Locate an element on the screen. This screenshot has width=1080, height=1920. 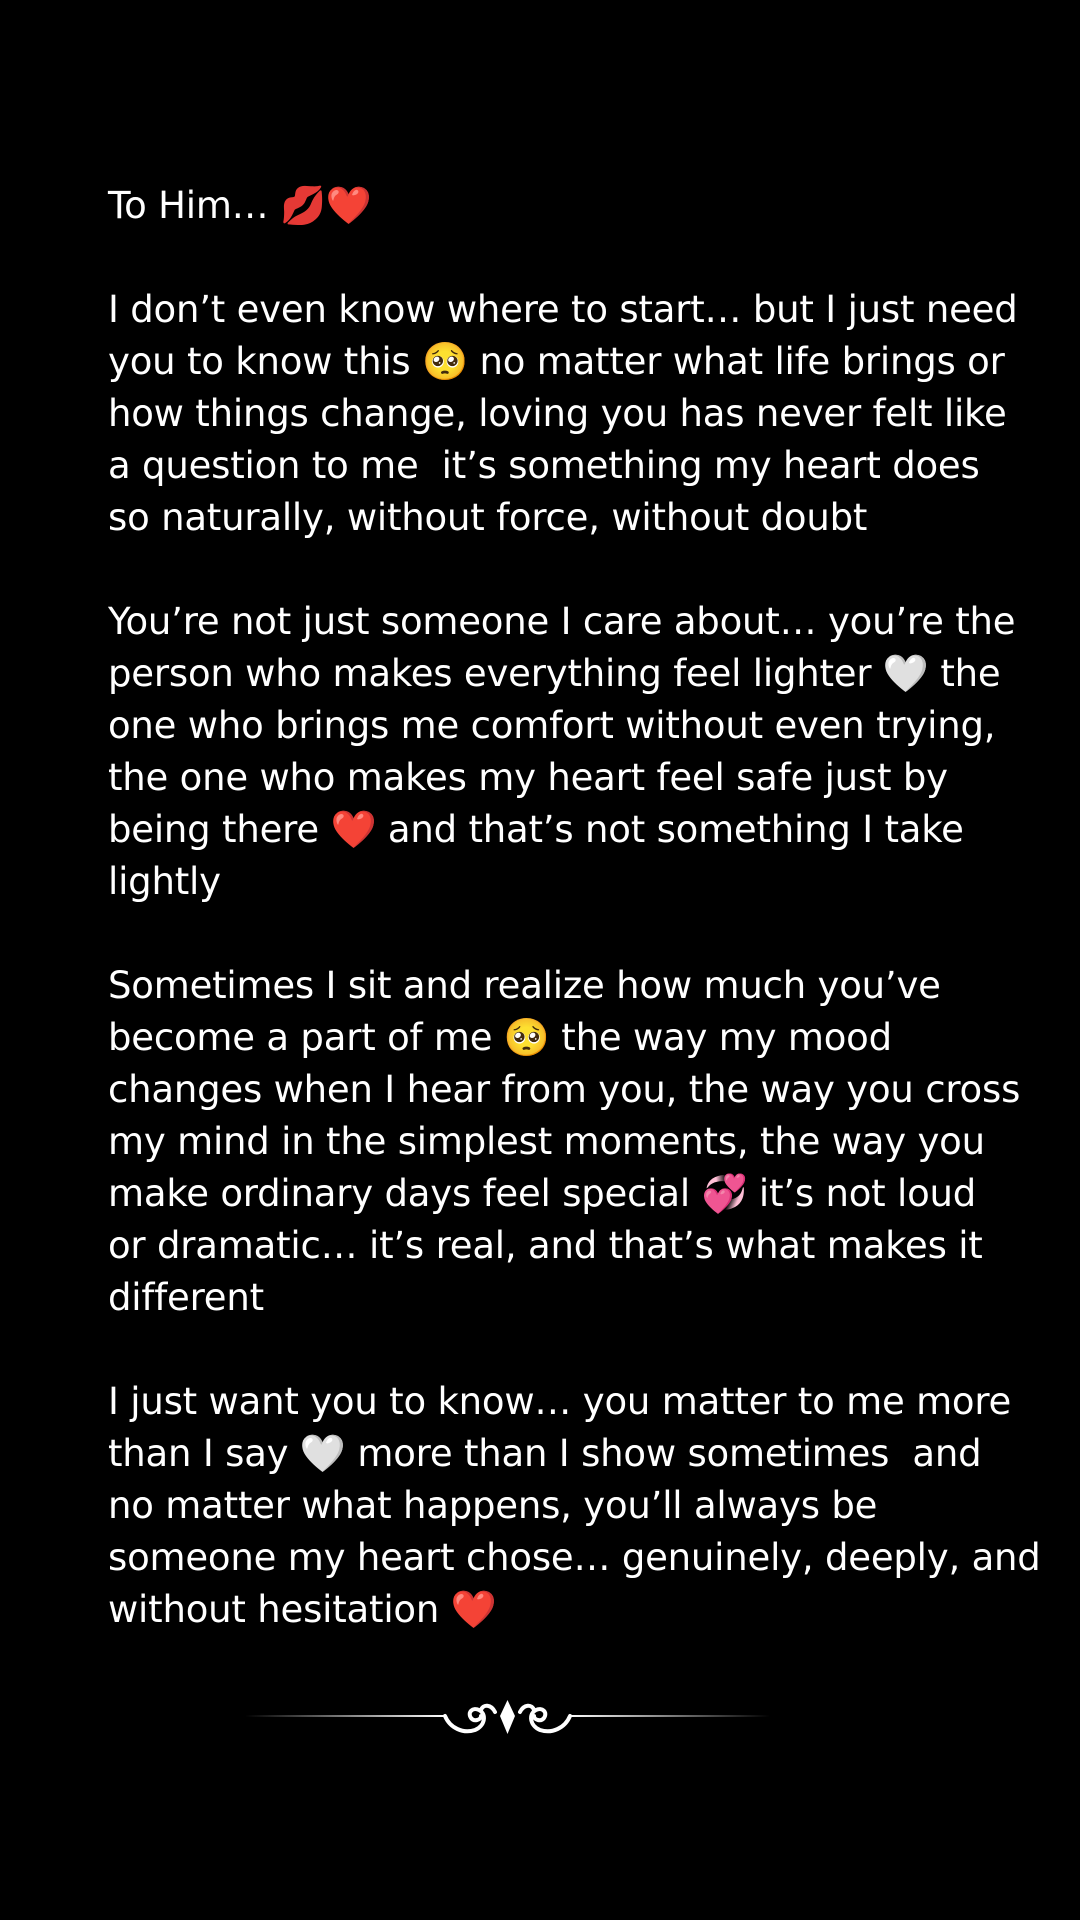
divider-center-diamond is located at coordinates (507, 1717).